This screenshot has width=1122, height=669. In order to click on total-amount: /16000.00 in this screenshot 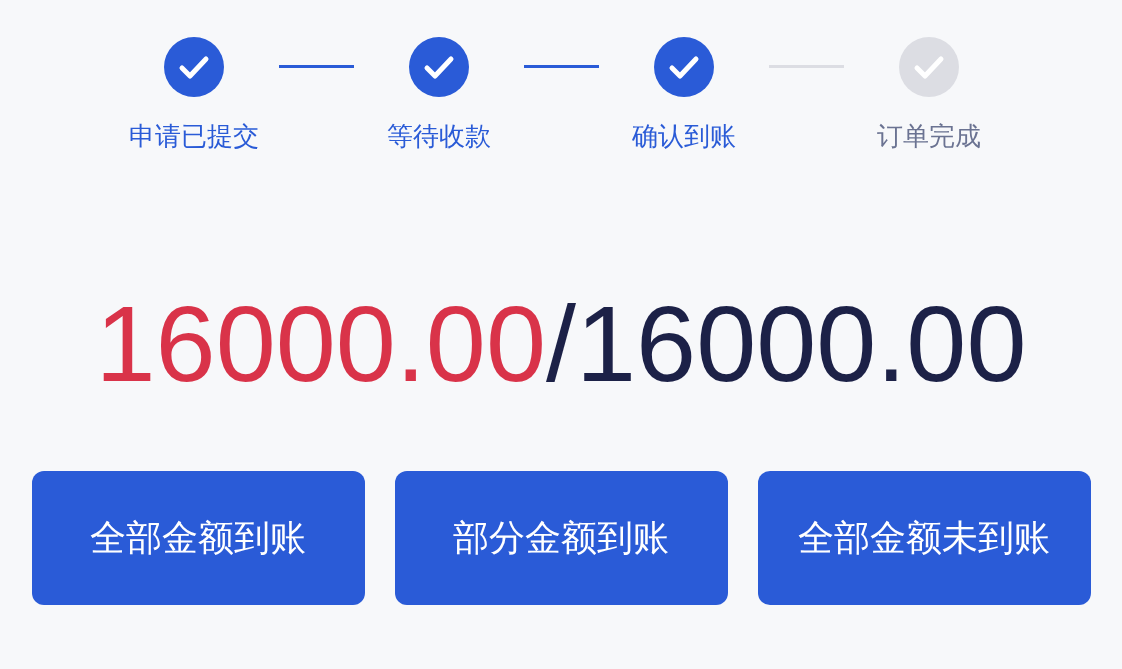, I will do `click(786, 343)`.